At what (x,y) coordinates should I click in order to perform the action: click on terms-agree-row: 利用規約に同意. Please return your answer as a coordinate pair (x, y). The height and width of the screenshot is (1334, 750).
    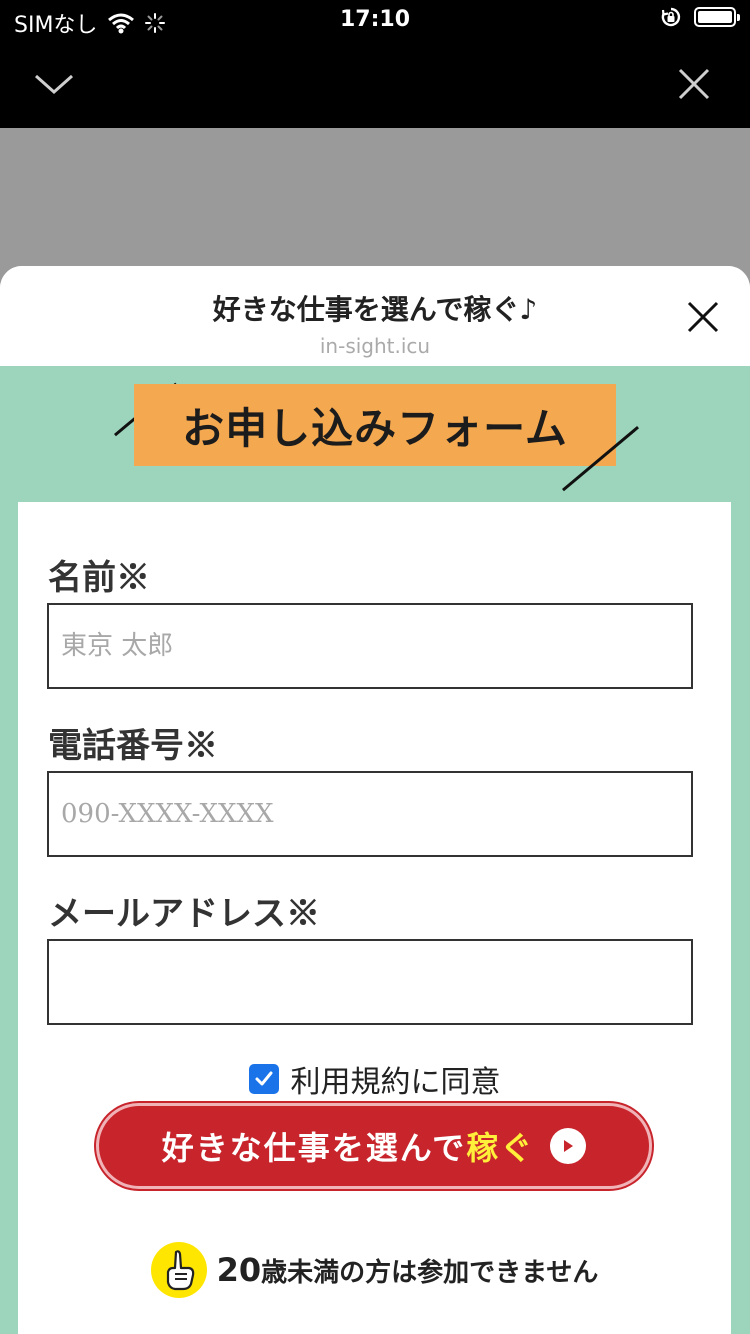
    Looking at the image, I should click on (374, 1079).